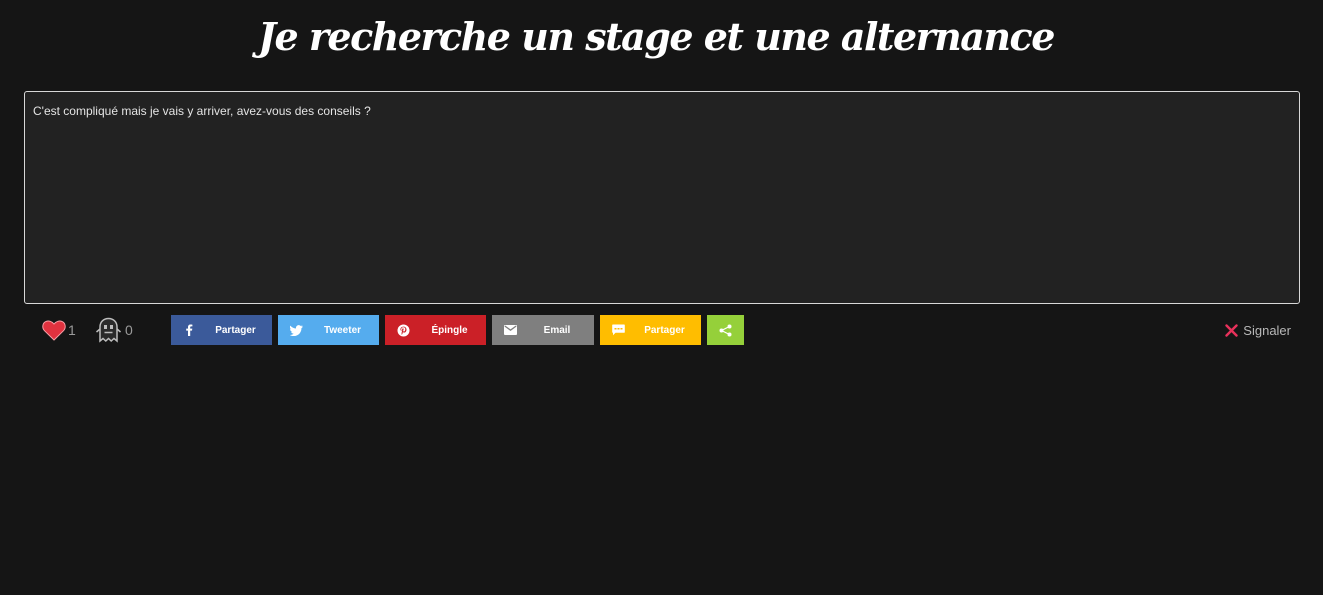  I want to click on pinterest-share-label: Épingle, so click(449, 330).